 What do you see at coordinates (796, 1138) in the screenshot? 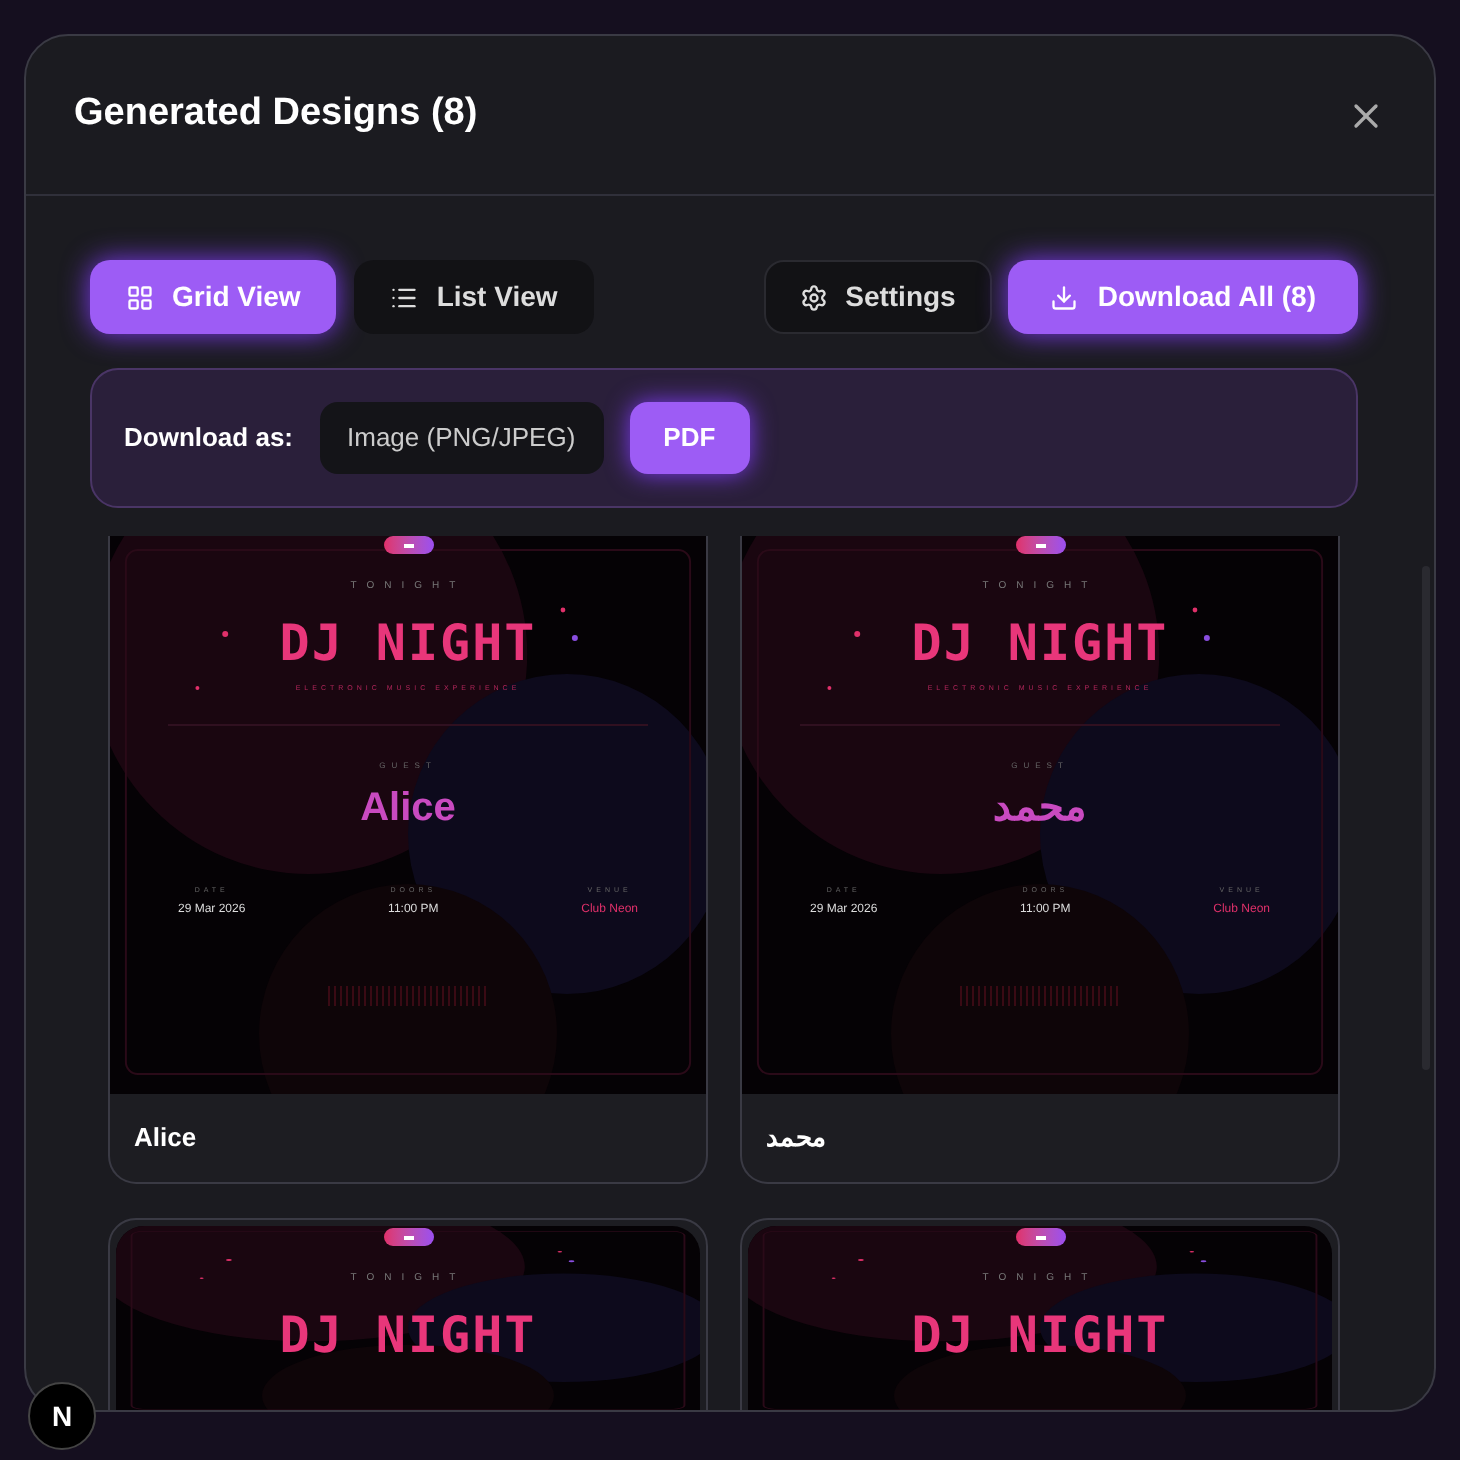
I see `design-name: محمد` at bounding box center [796, 1138].